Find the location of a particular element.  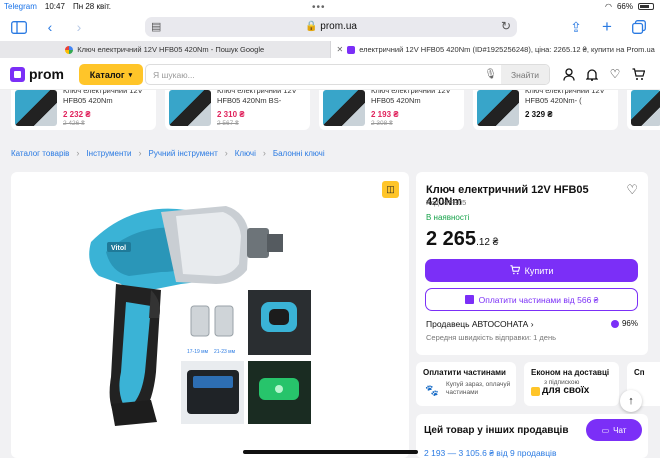

close-tab-icon: ✕ is located at coordinates (340, 49).